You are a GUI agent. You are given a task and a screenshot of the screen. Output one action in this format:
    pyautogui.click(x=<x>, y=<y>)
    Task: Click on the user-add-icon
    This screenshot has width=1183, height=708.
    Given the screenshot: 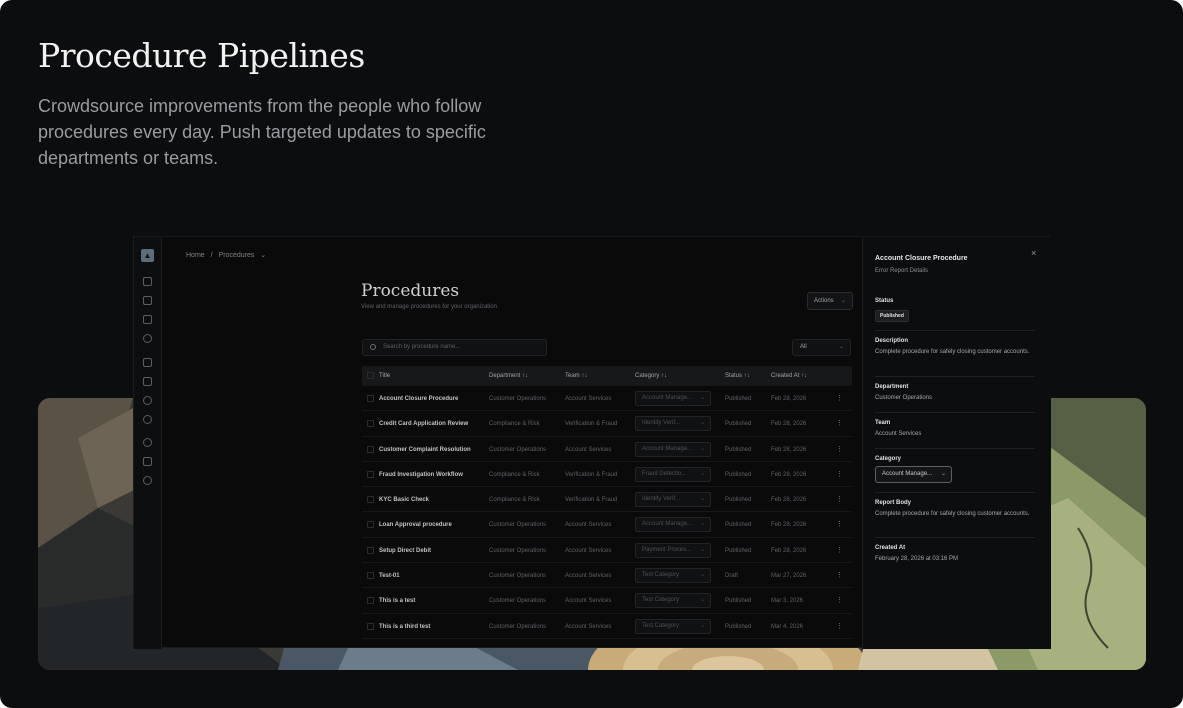 What is the action you would take?
    pyautogui.click(x=147, y=442)
    